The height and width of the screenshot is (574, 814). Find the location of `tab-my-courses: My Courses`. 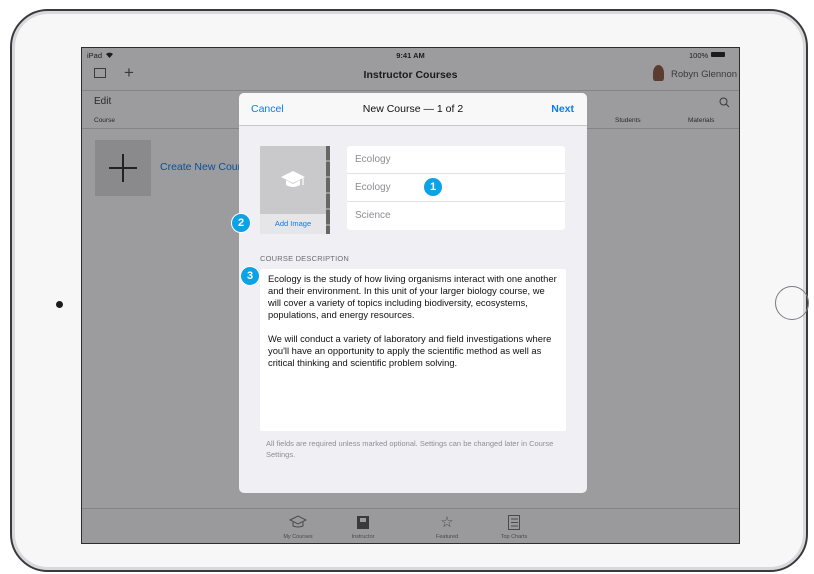

tab-my-courses: My Courses is located at coordinates (298, 524).